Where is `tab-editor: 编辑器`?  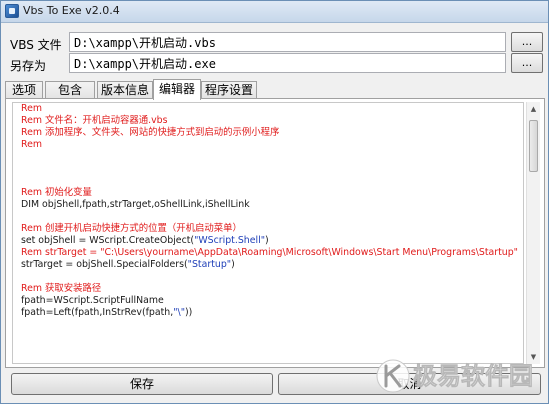 tab-editor: 编辑器 is located at coordinates (177, 89).